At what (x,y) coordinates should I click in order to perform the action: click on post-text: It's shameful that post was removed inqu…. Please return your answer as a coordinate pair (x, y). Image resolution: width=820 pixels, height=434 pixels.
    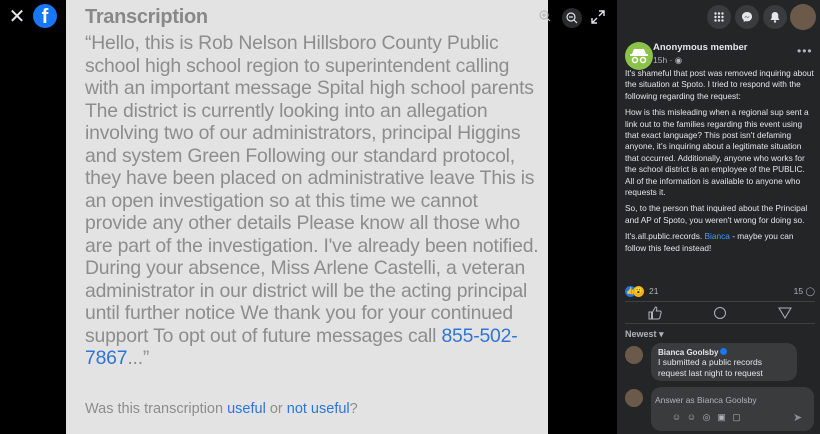
    Looking at the image, I should click on (720, 163).